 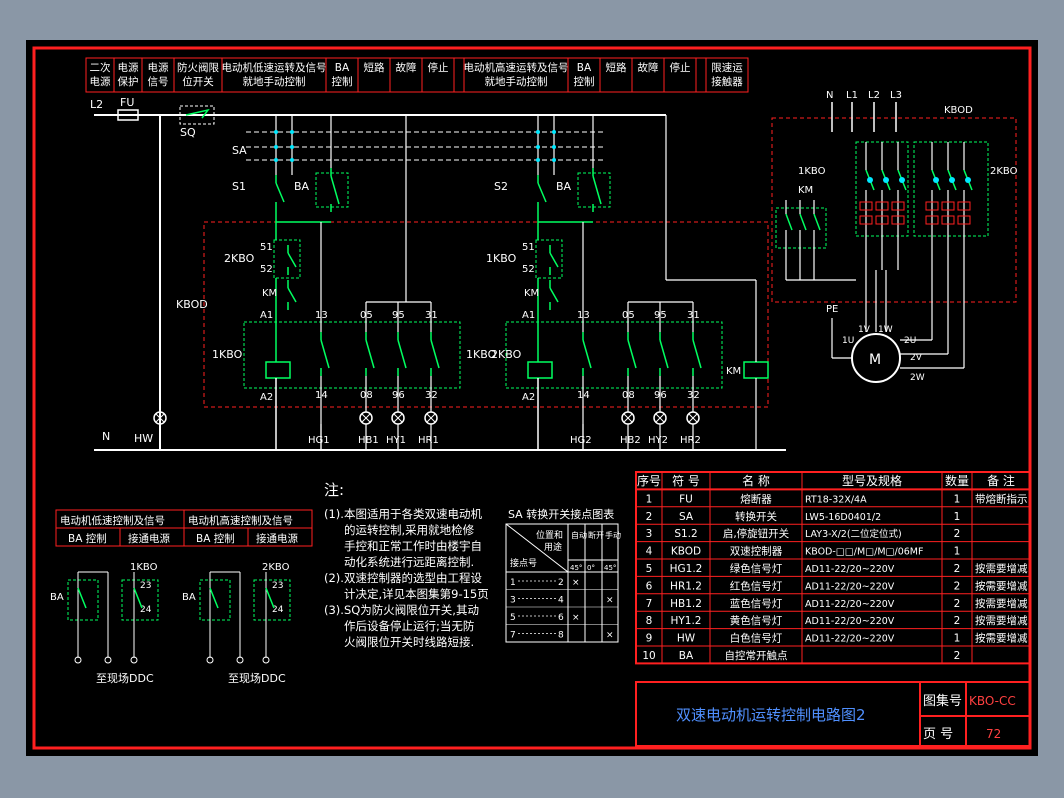 I want to click on header-text: 控制, so click(x=342, y=81).